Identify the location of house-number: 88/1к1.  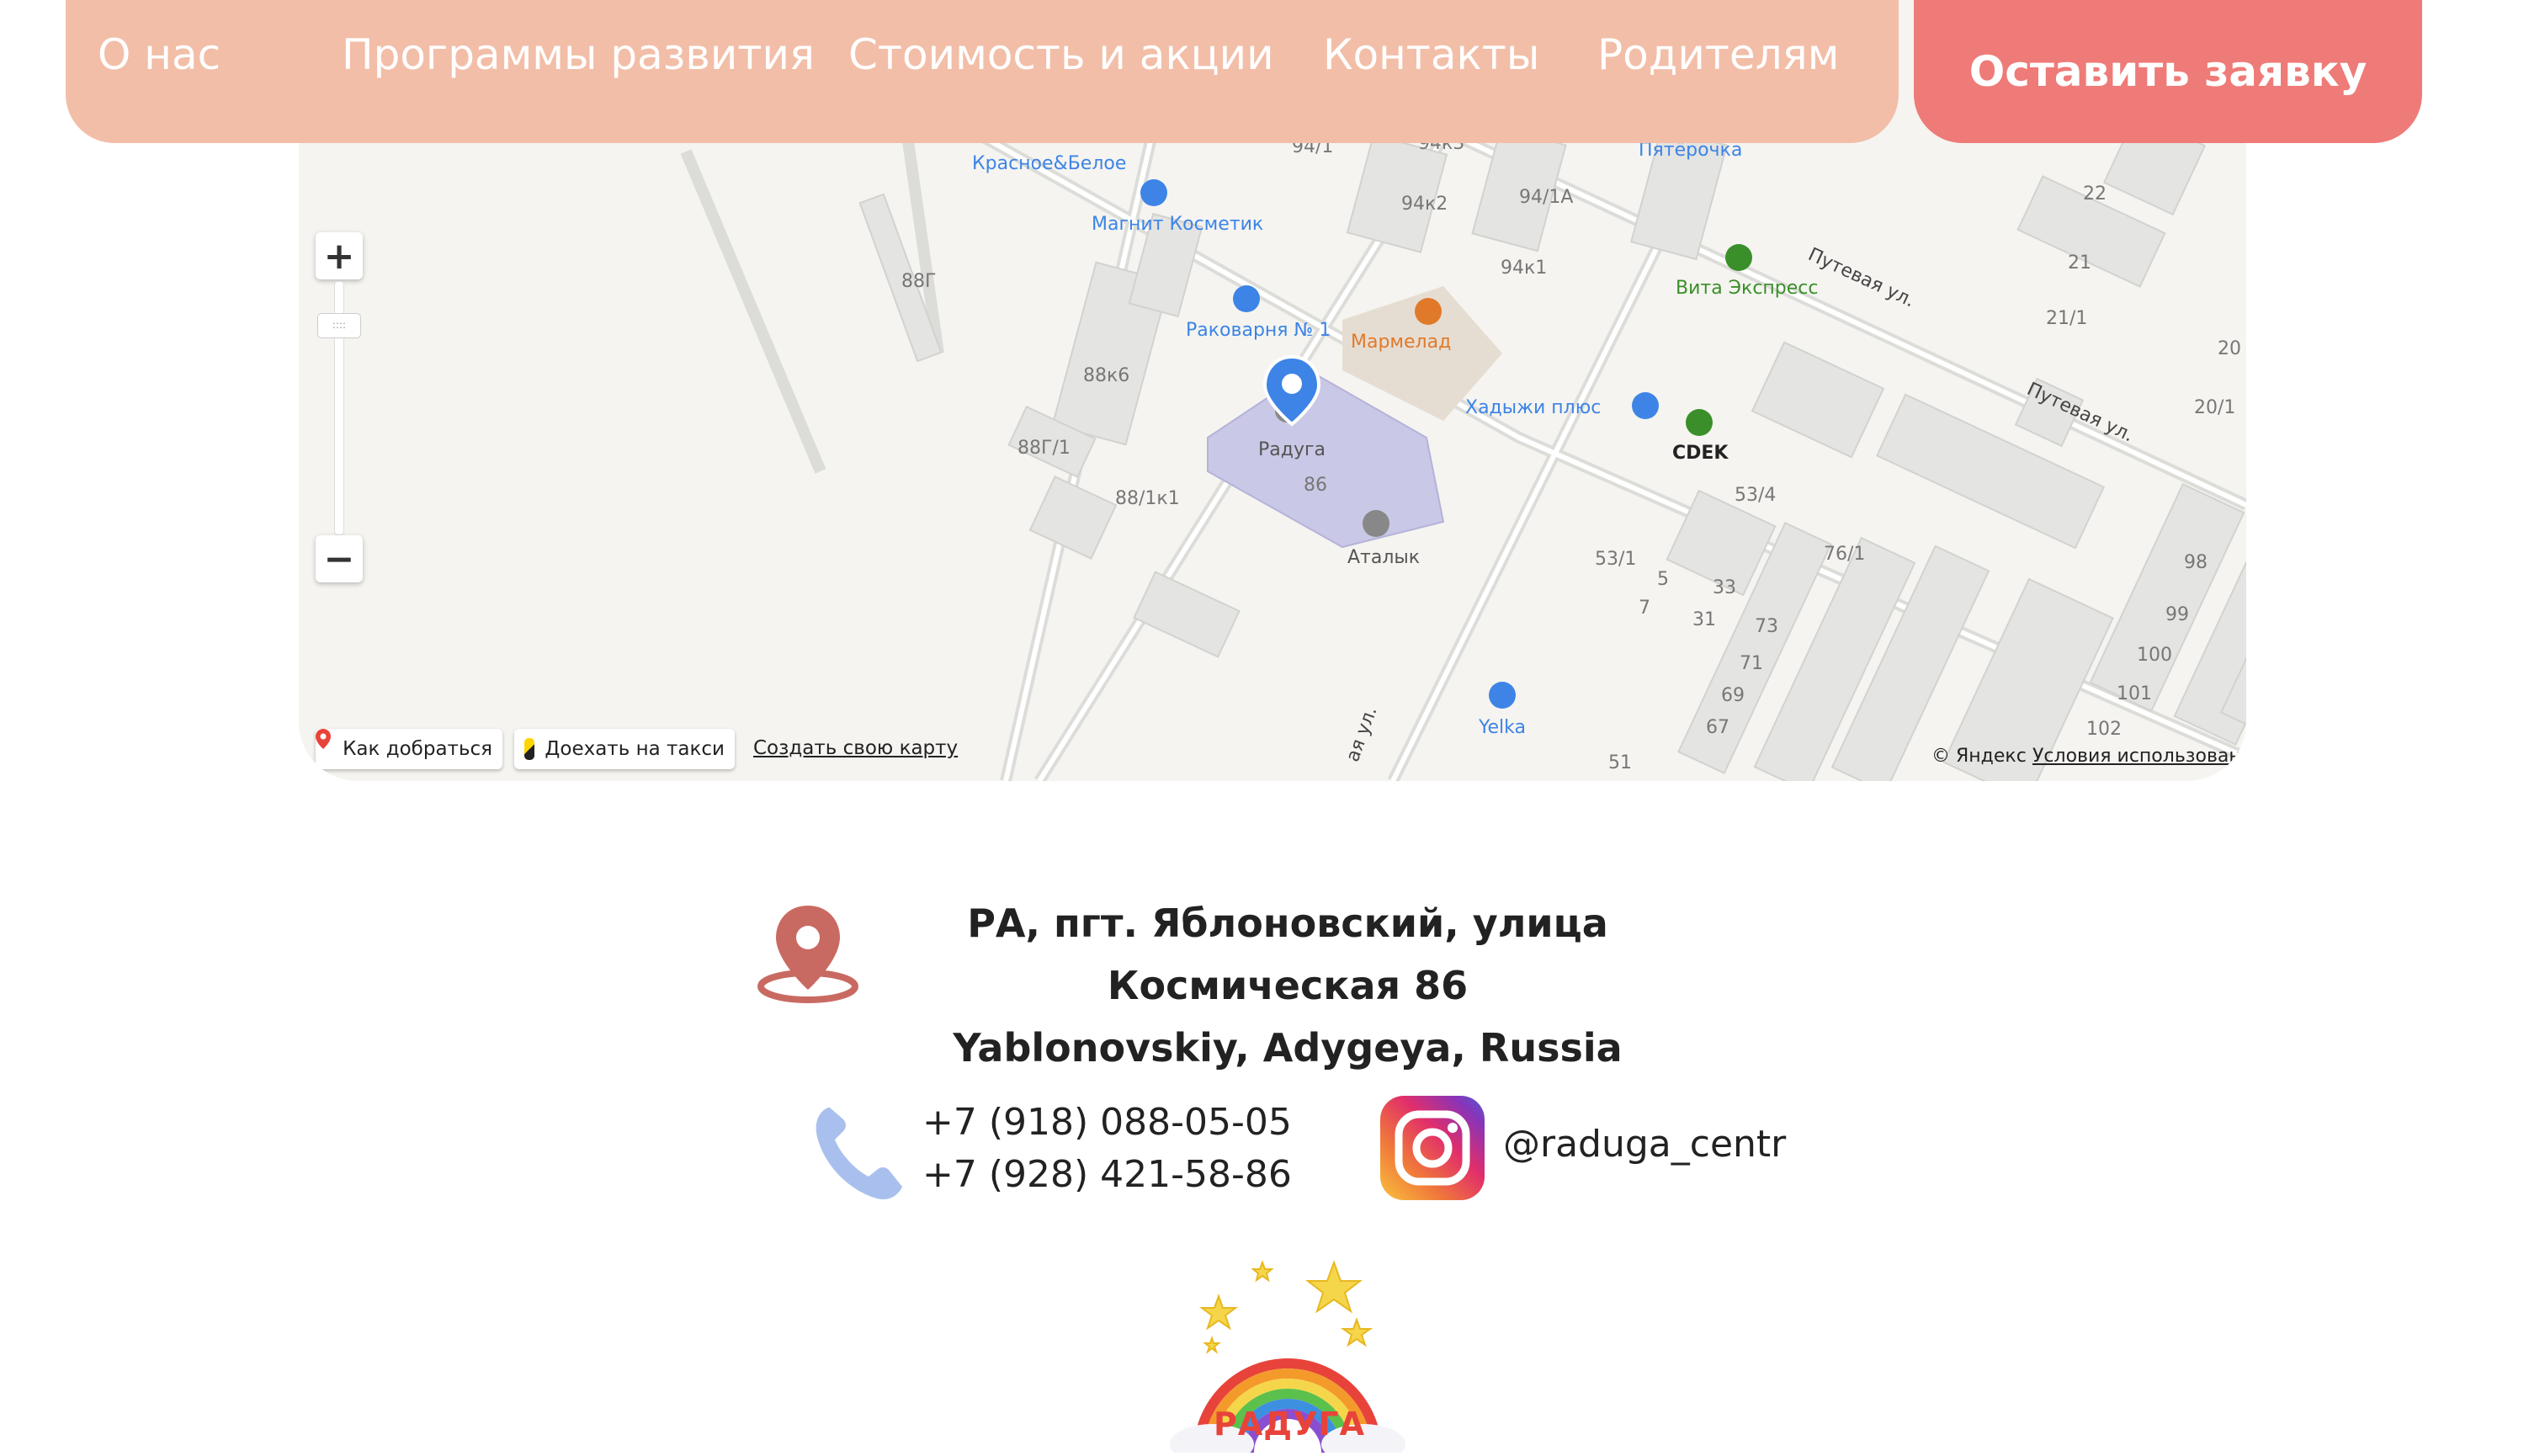
(1147, 499).